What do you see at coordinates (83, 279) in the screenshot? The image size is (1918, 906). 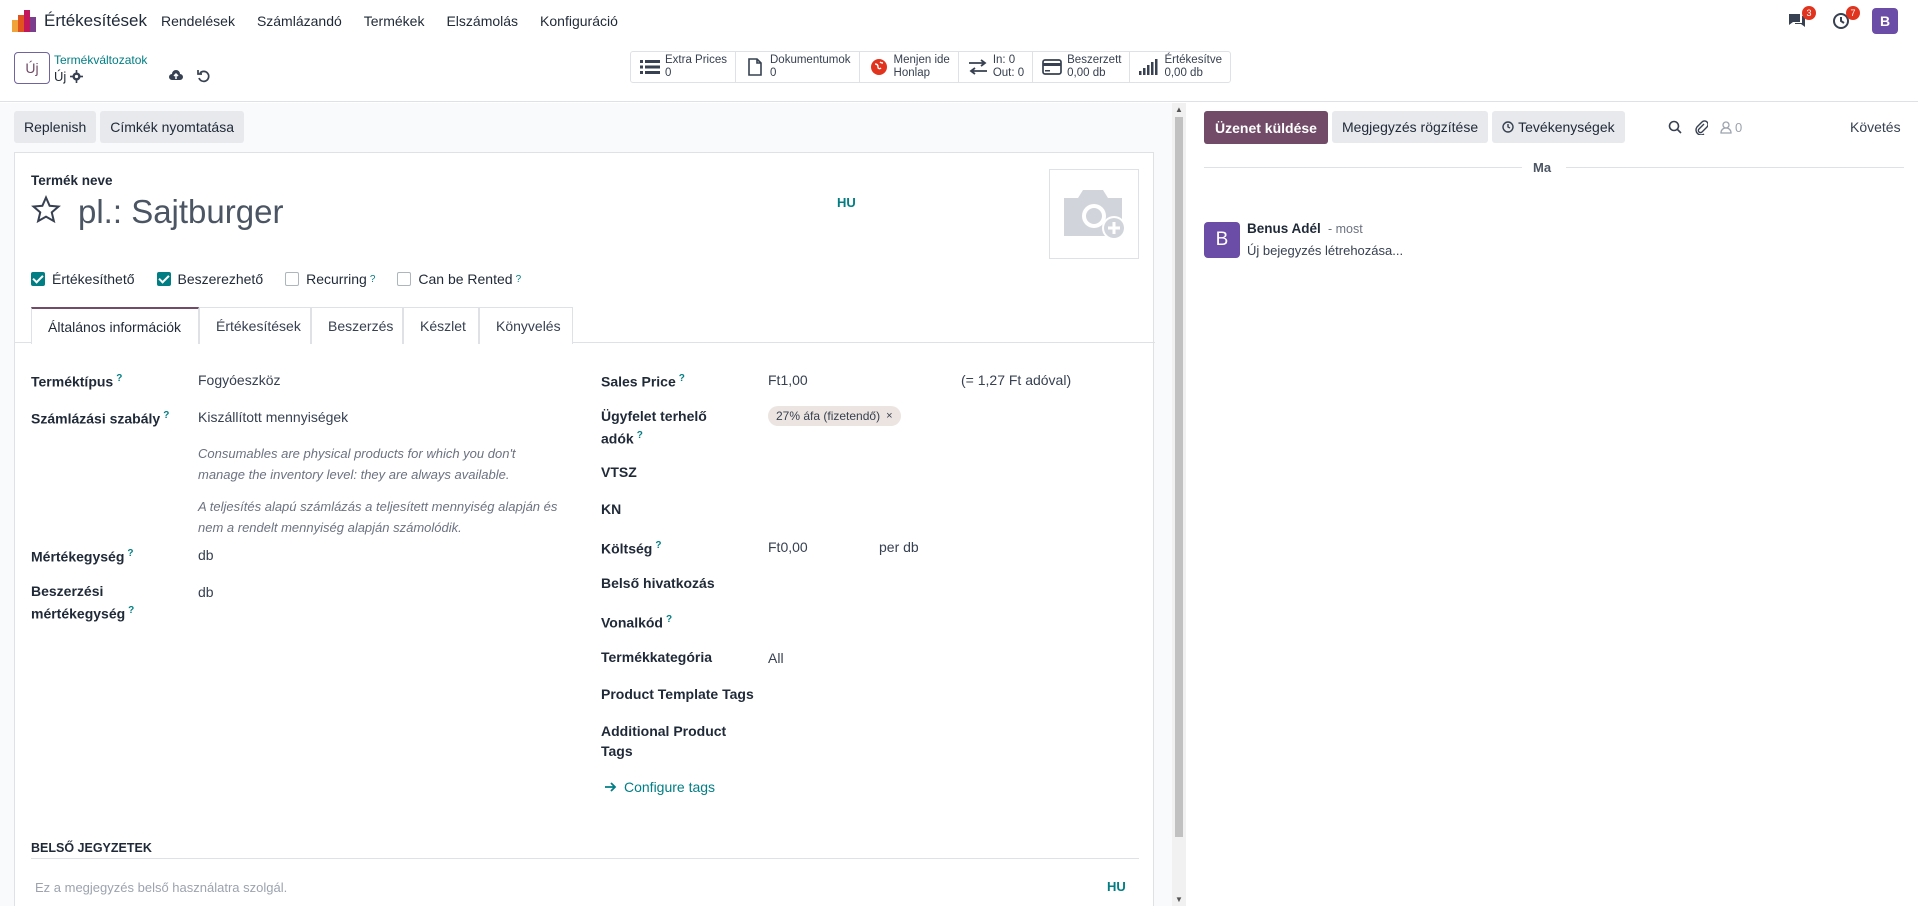 I see `can-be-sold-checkbox: Értékesíthető` at bounding box center [83, 279].